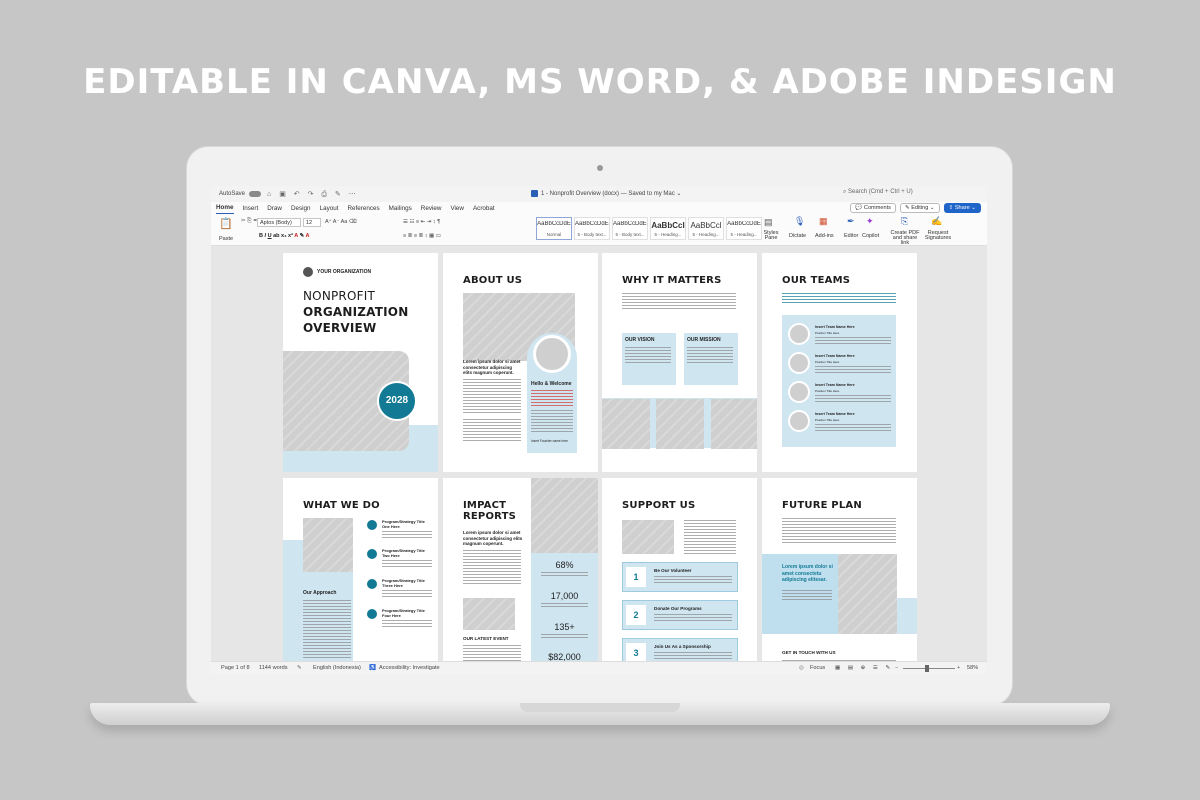 Image resolution: width=1200 pixels, height=800 pixels. What do you see at coordinates (255, 194) in the screenshot?
I see `autosave-toggle` at bounding box center [255, 194].